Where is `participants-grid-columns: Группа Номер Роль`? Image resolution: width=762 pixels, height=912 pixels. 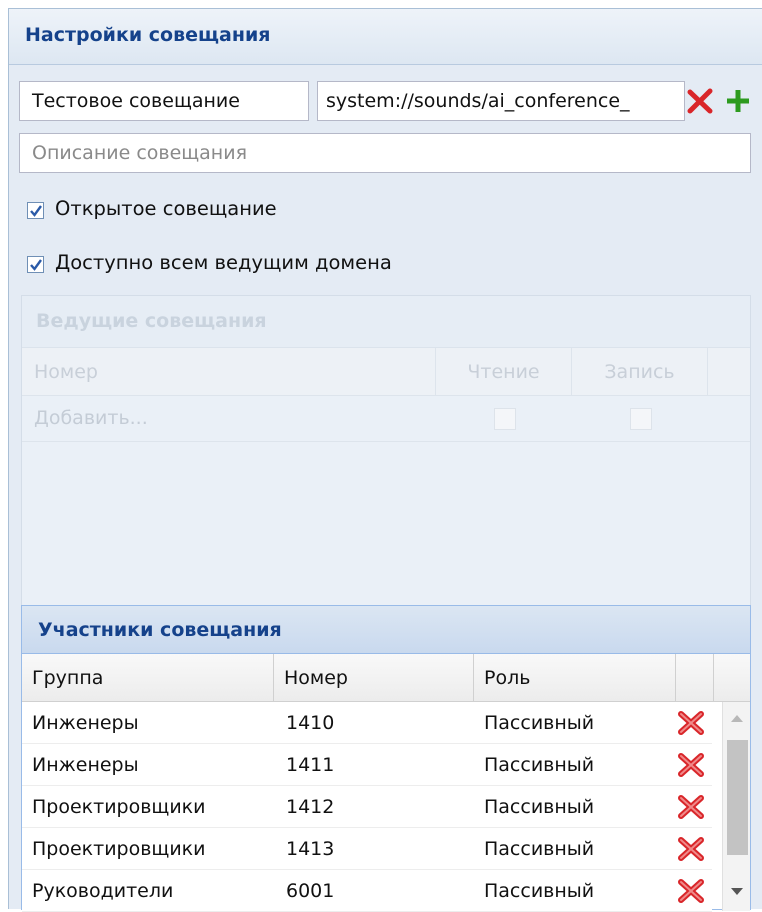 participants-grid-columns: Группа Номер Роль is located at coordinates (386, 678).